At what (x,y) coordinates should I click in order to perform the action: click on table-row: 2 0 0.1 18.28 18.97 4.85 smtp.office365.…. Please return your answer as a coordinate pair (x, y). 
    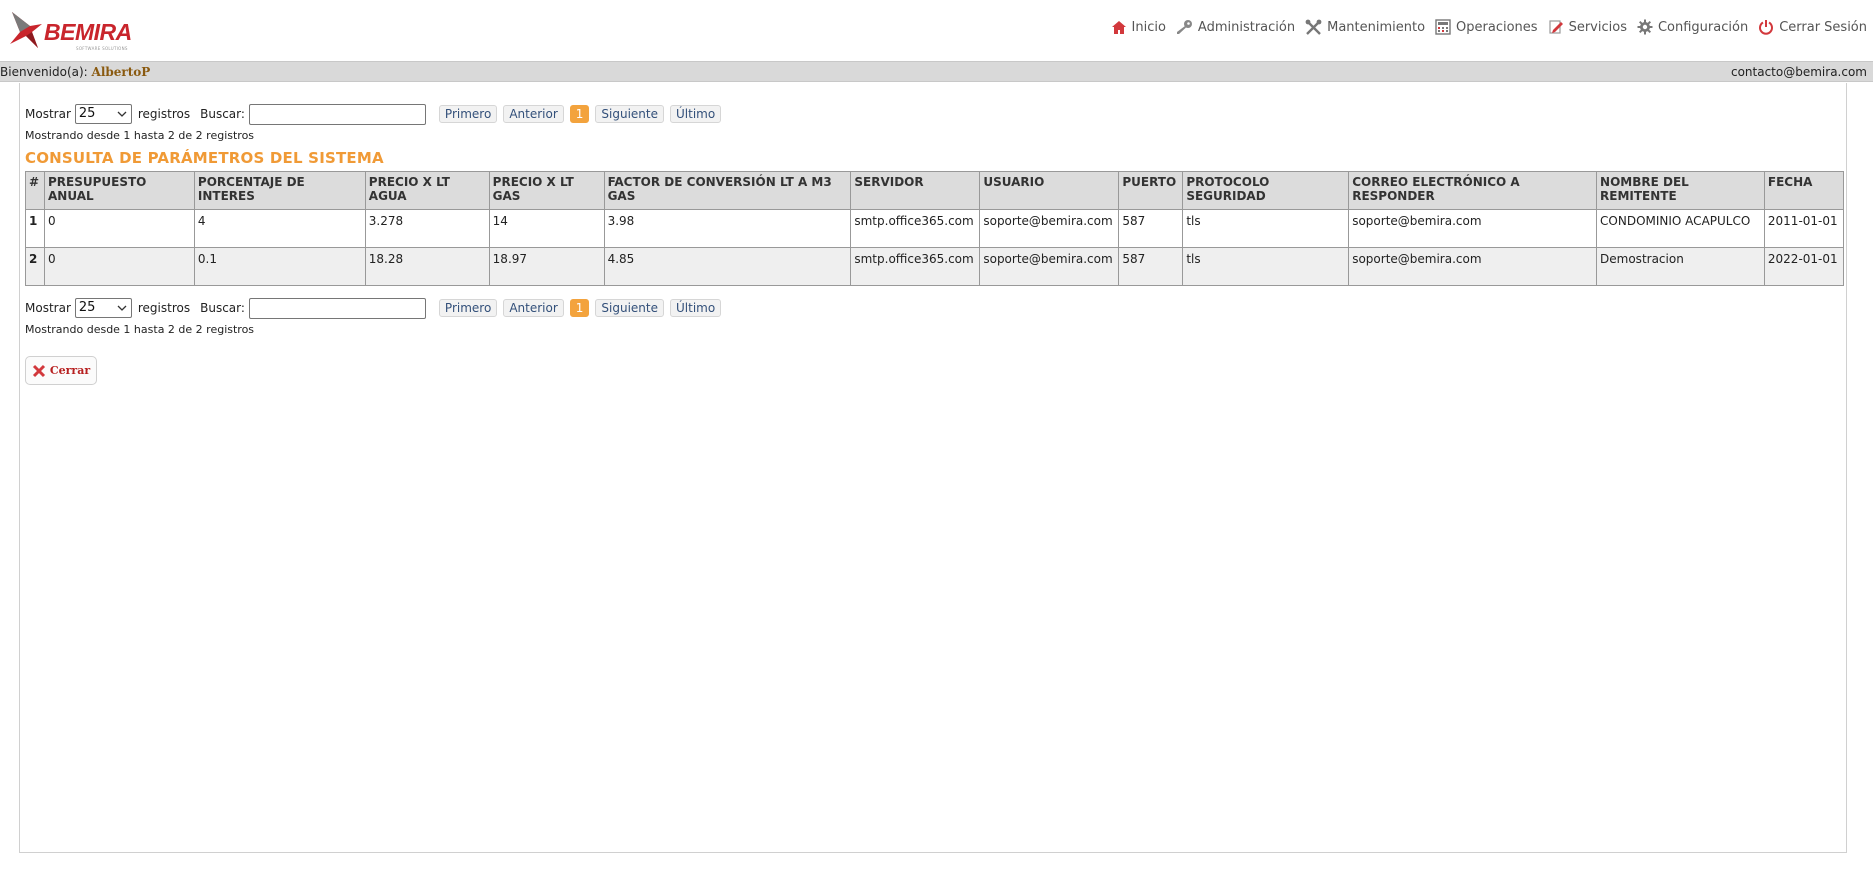
    Looking at the image, I should click on (935, 266).